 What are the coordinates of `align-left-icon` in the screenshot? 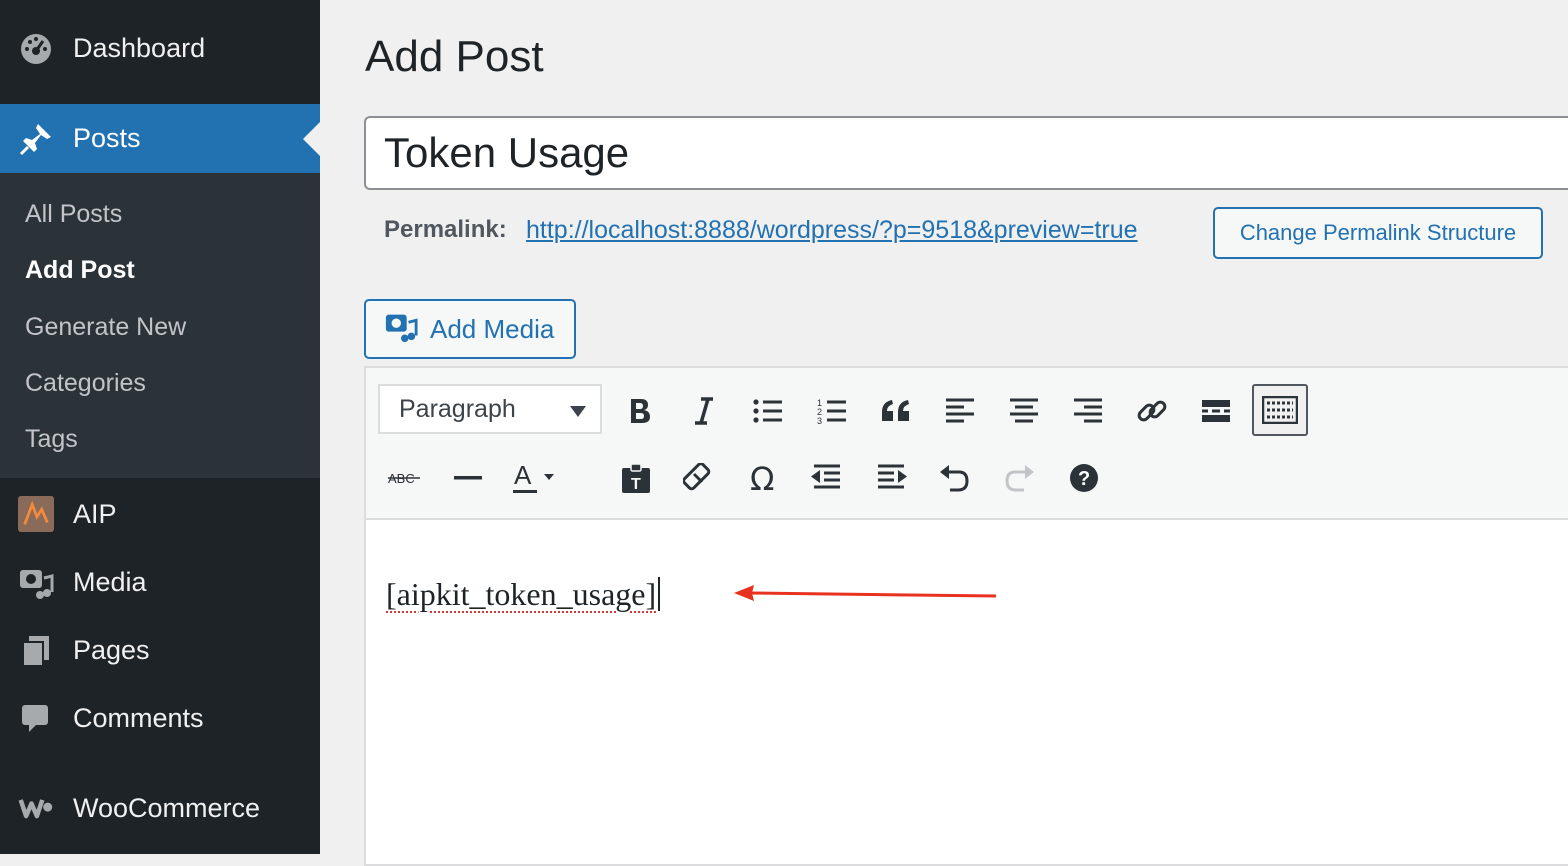 It's located at (960, 411).